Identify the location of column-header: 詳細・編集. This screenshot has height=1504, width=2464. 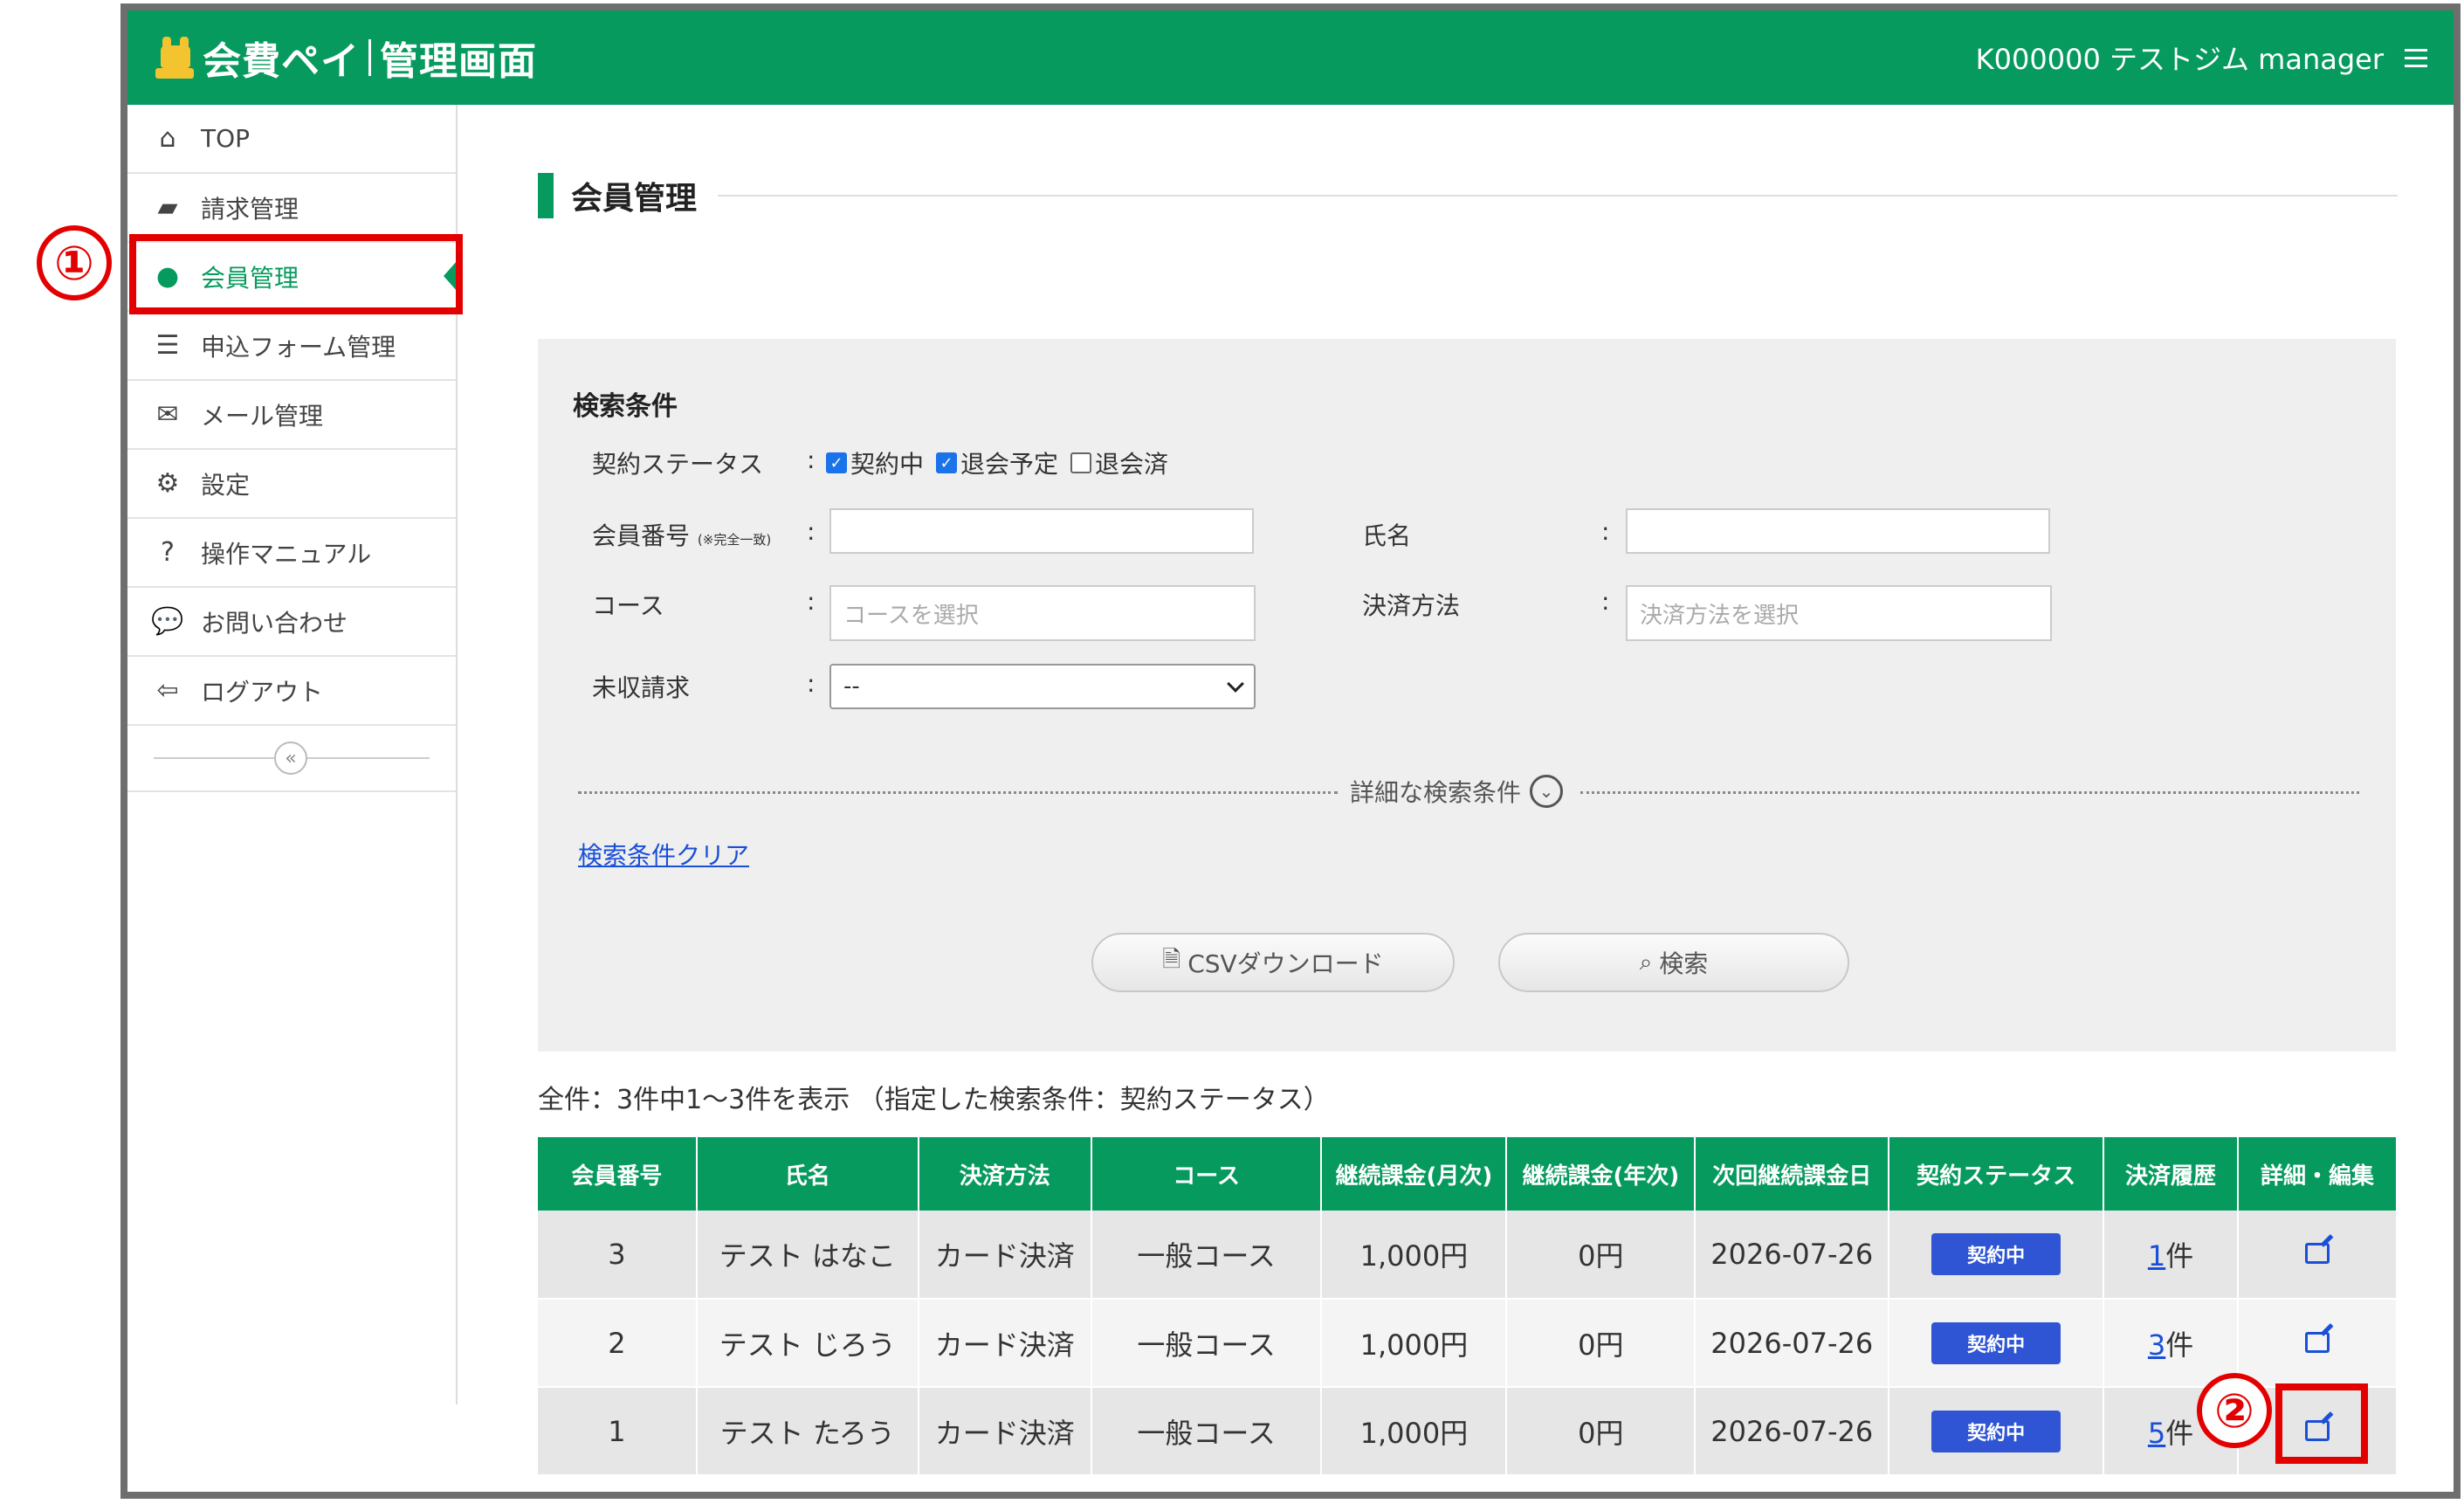
(2318, 1174).